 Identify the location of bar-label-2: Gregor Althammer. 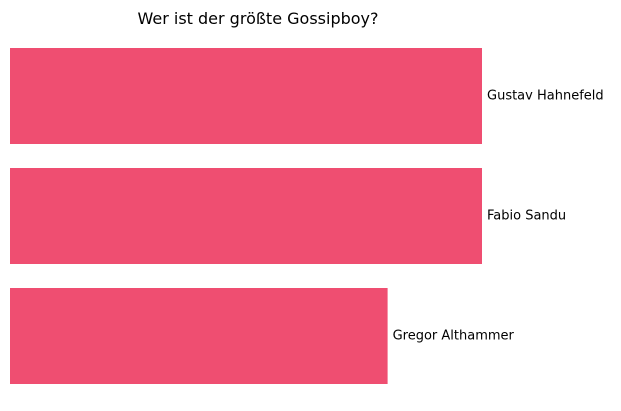
(454, 336).